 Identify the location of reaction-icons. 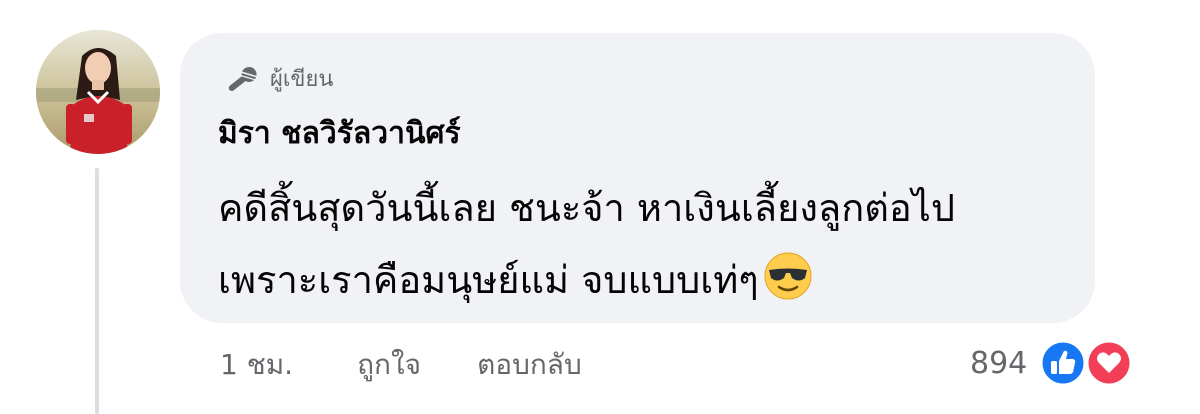
(1089, 363).